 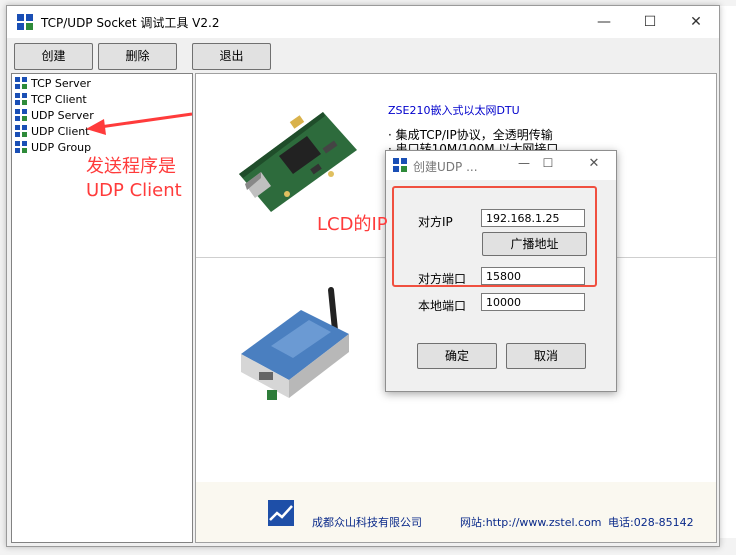 What do you see at coordinates (231, 56) in the screenshot?
I see `exit-button: 退出` at bounding box center [231, 56].